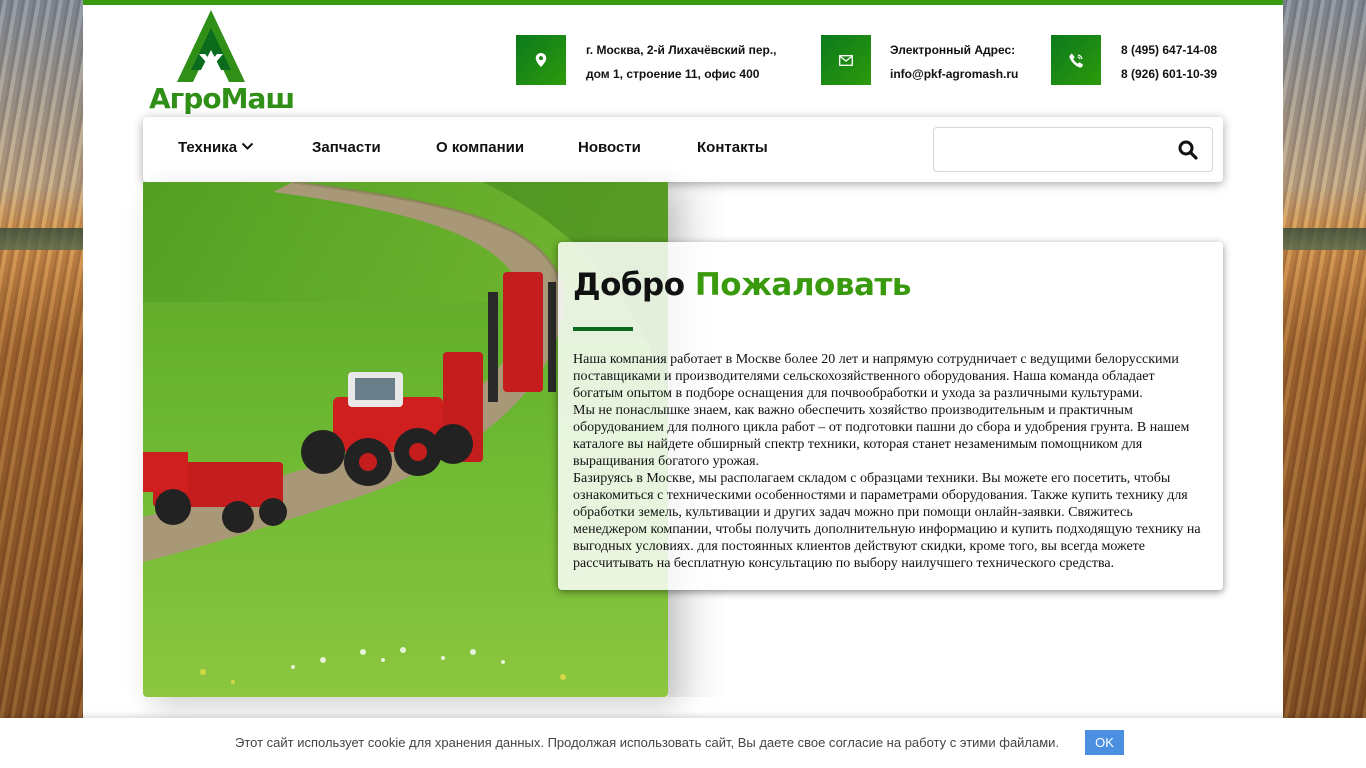  Describe the element at coordinates (803, 285) in the screenshot. I see `welcome-title-accent: Пожаловать` at that location.